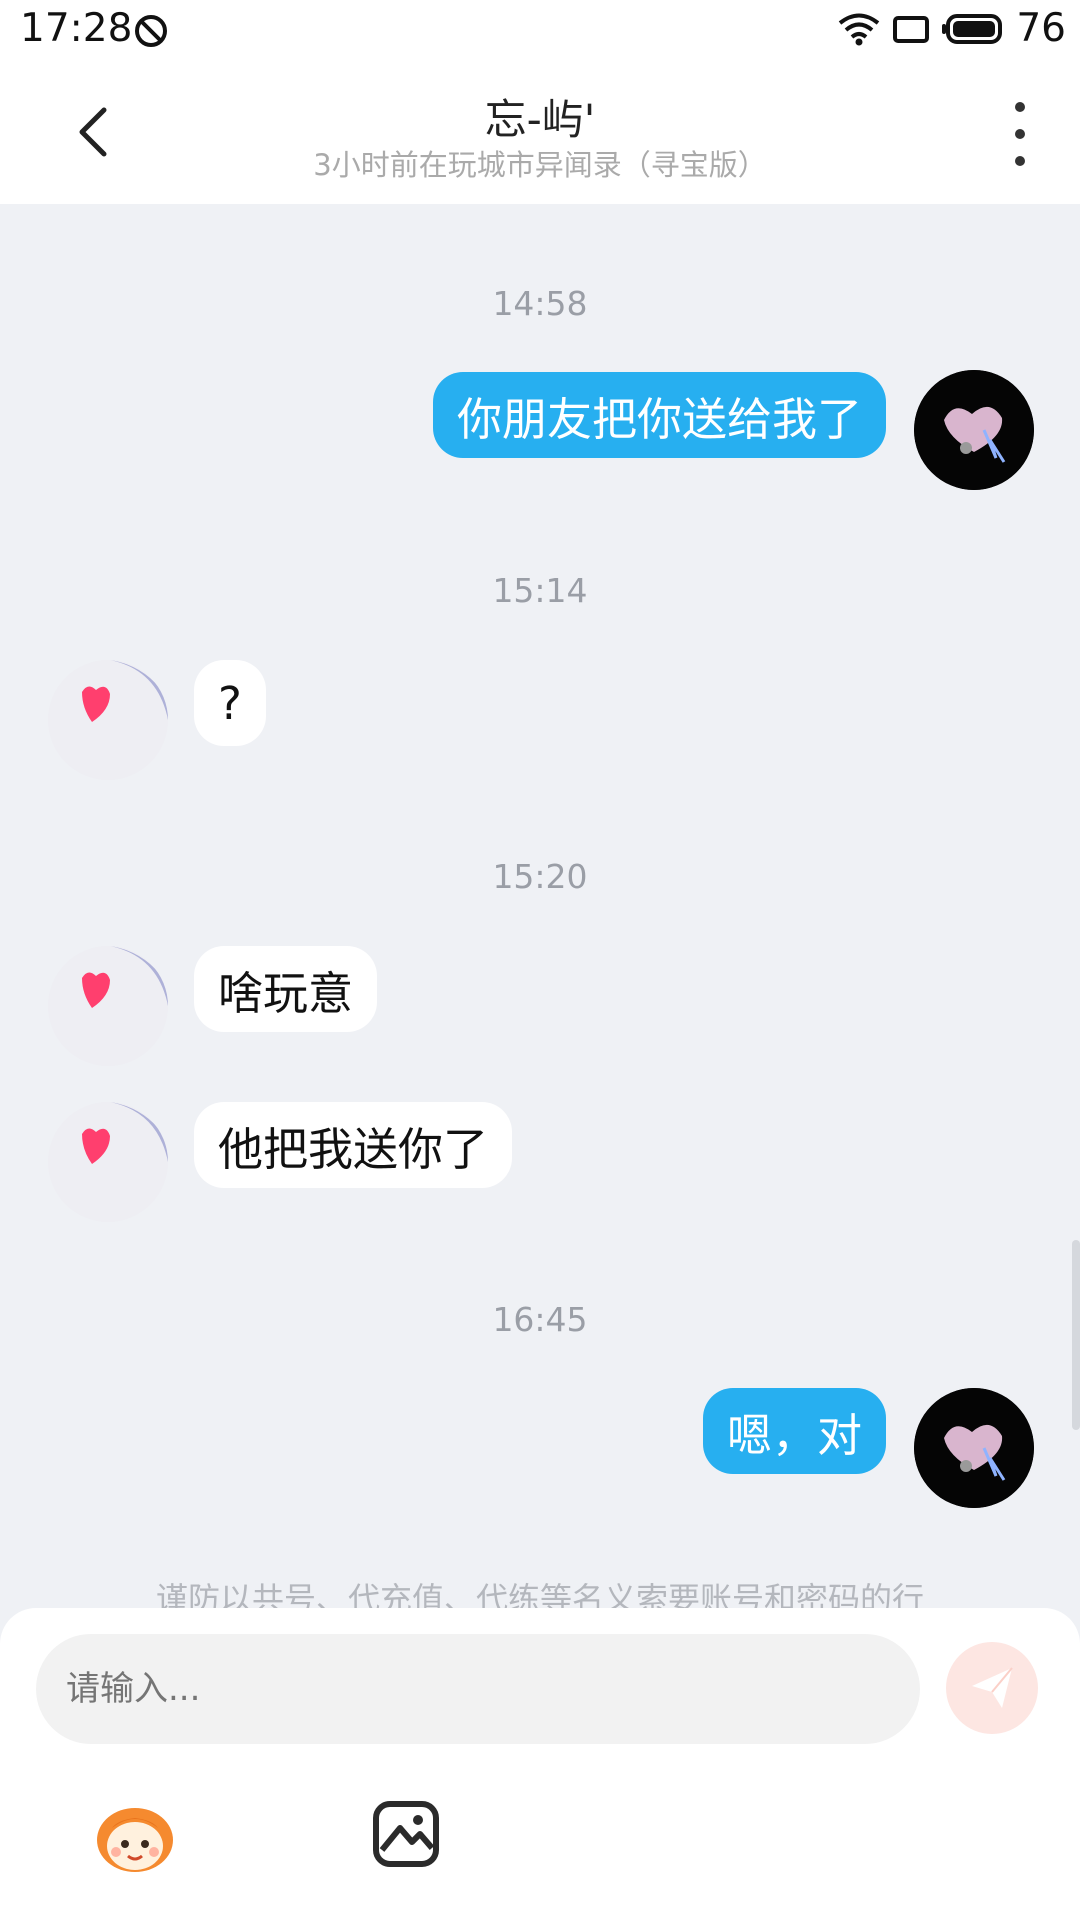  I want to click on status-time: 17:28, so click(76, 28).